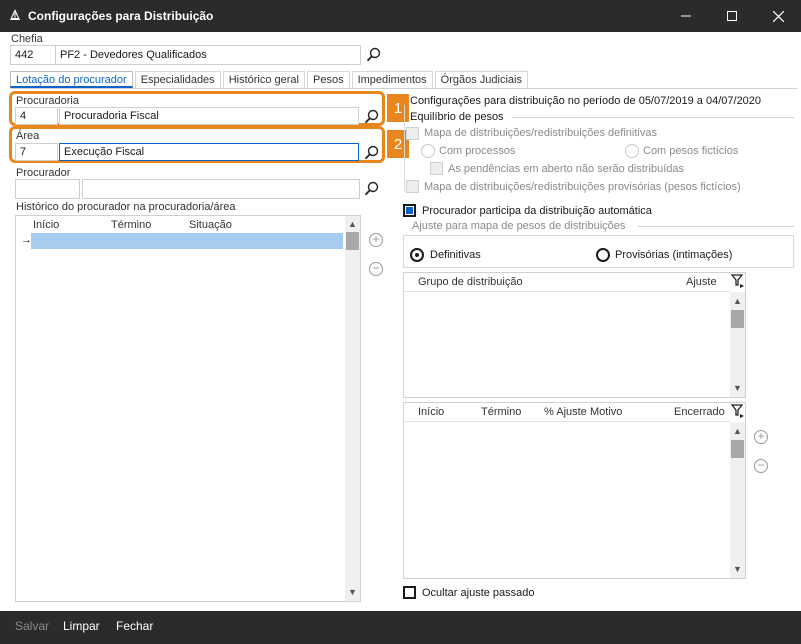  Describe the element at coordinates (46, 225) in the screenshot. I see `historico-col-inicio: Início` at that location.